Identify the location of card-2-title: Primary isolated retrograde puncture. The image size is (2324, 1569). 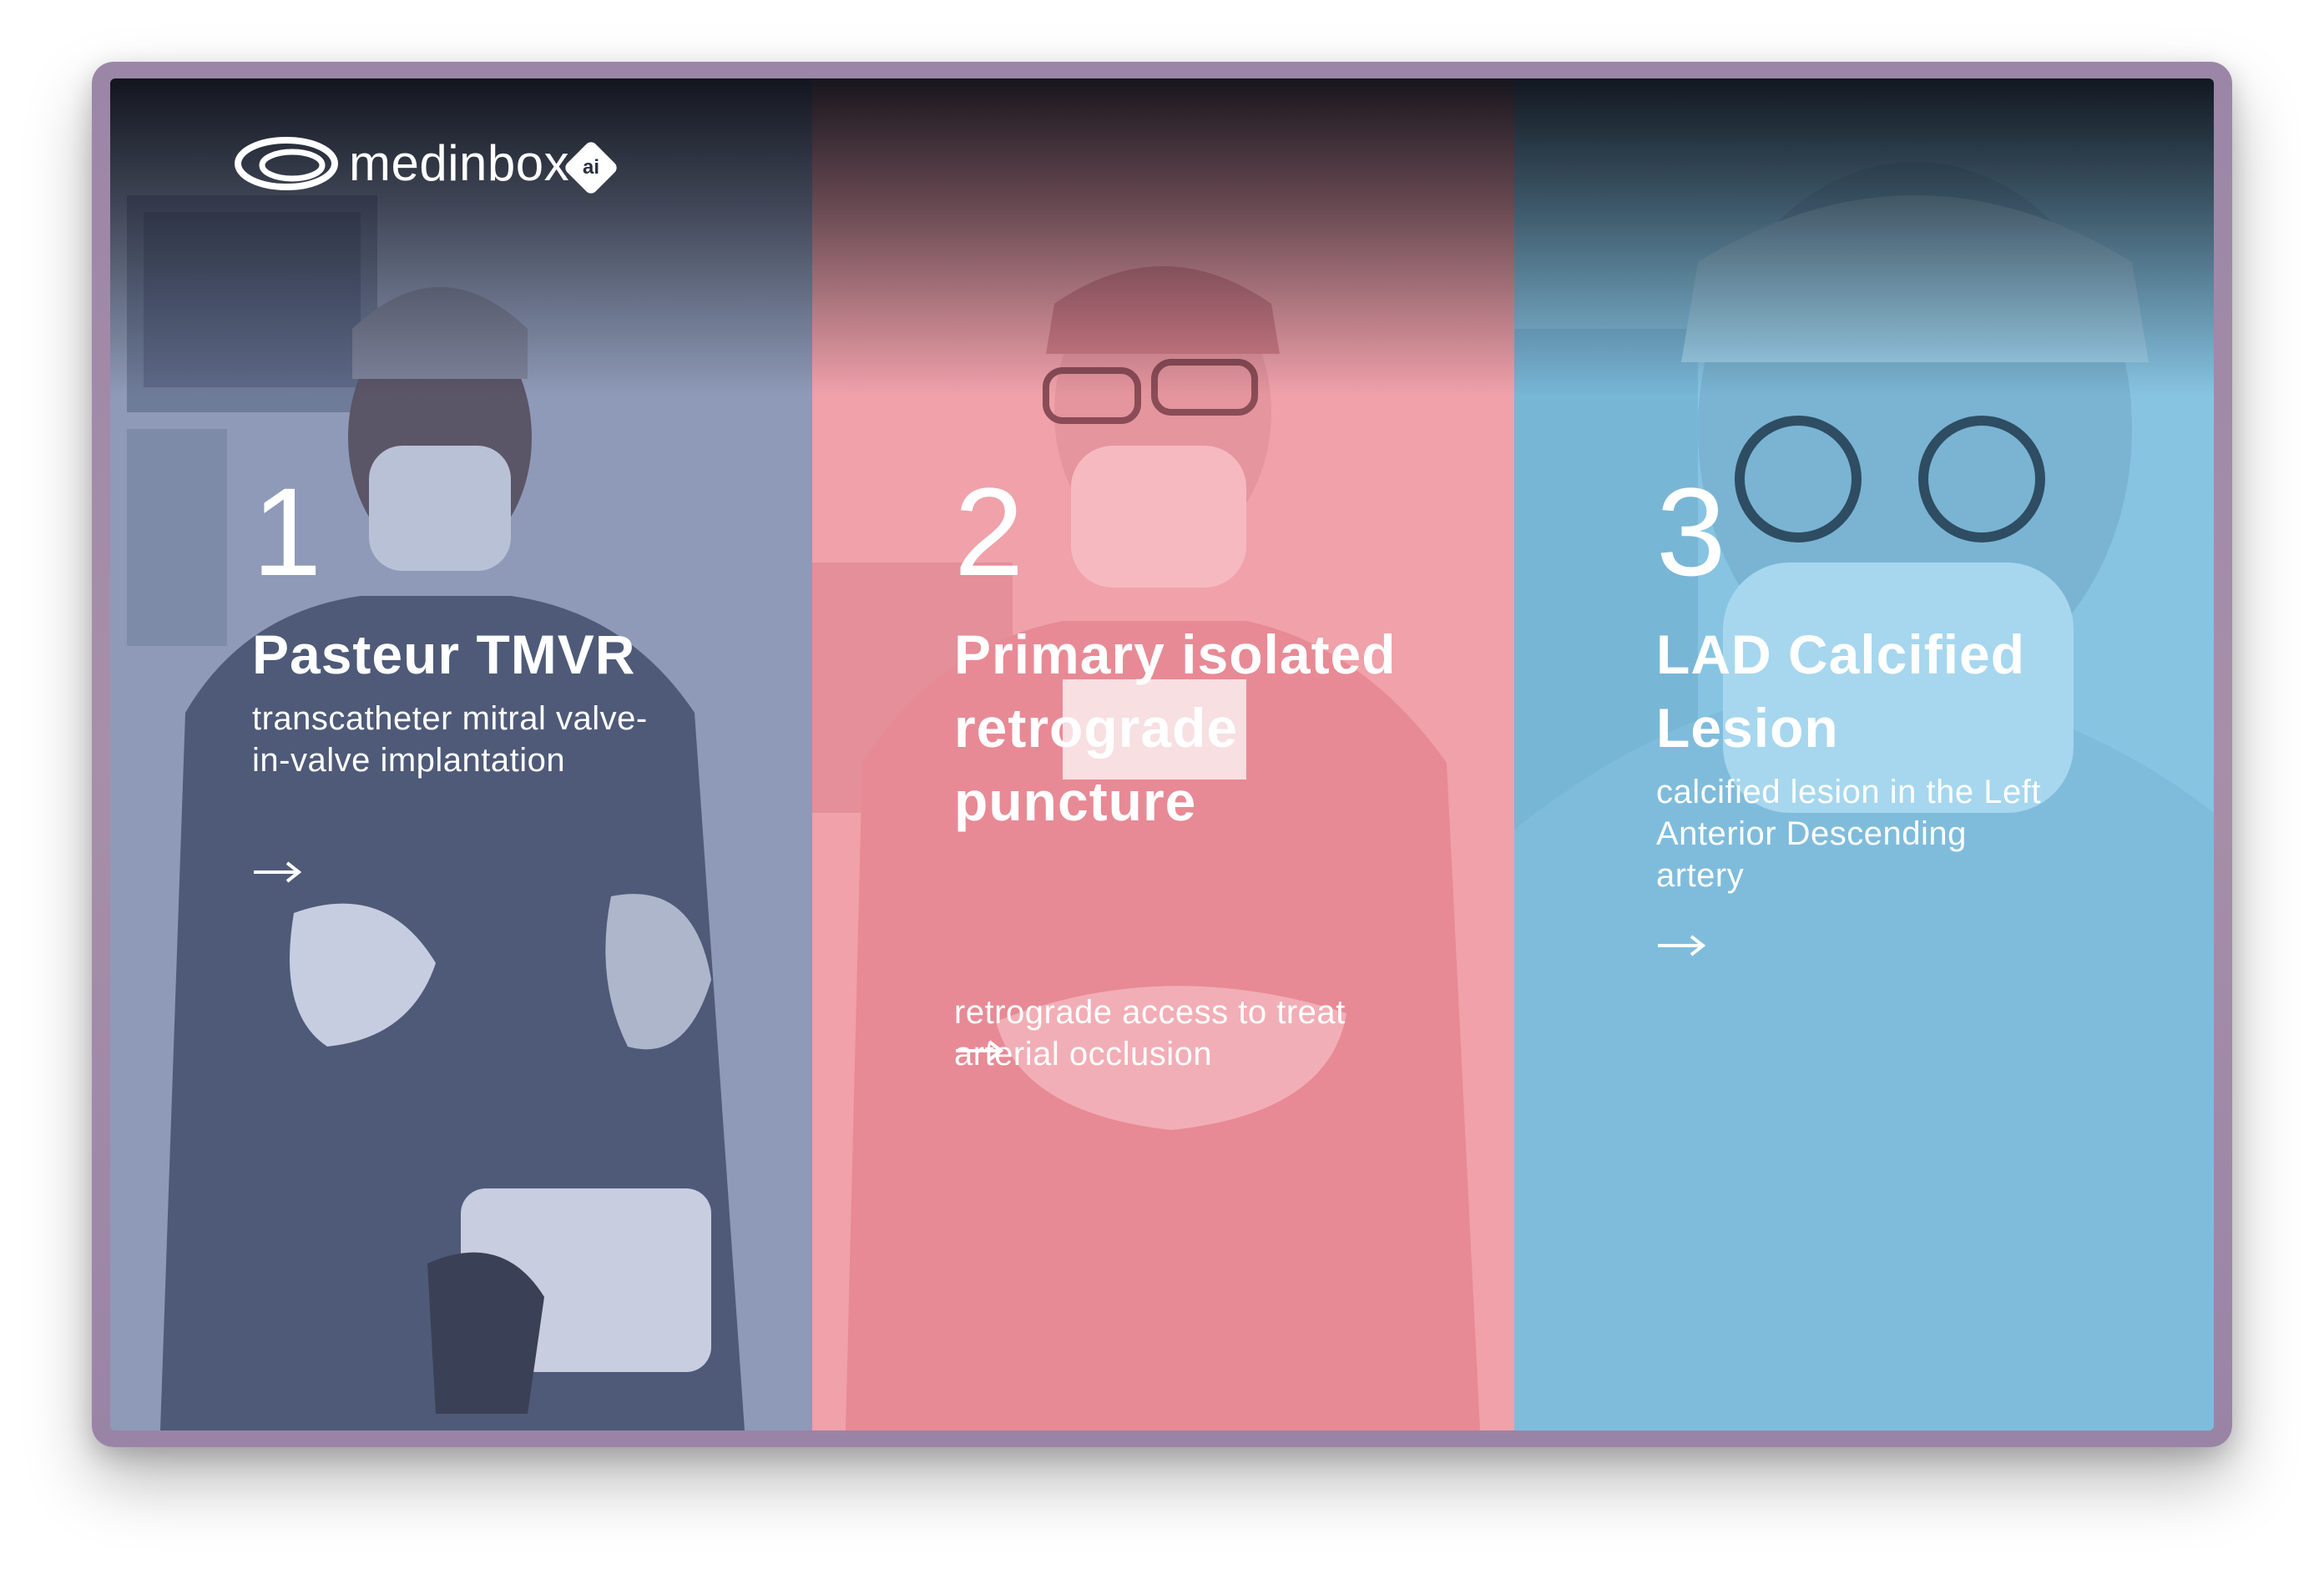
(1175, 727).